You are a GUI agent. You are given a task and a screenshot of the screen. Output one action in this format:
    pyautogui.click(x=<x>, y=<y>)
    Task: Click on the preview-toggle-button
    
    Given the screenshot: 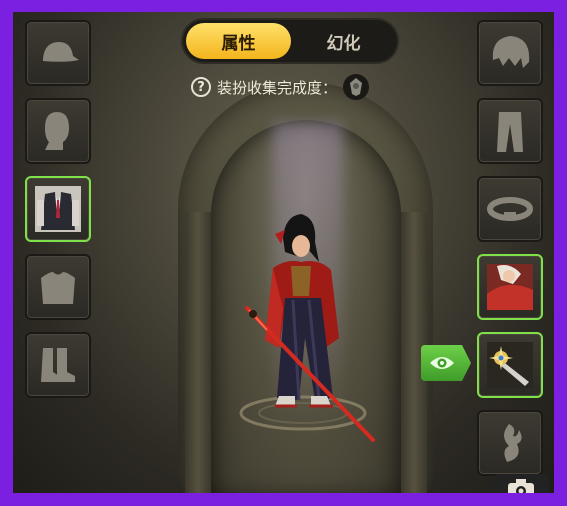 What is the action you would take?
    pyautogui.click(x=446, y=363)
    